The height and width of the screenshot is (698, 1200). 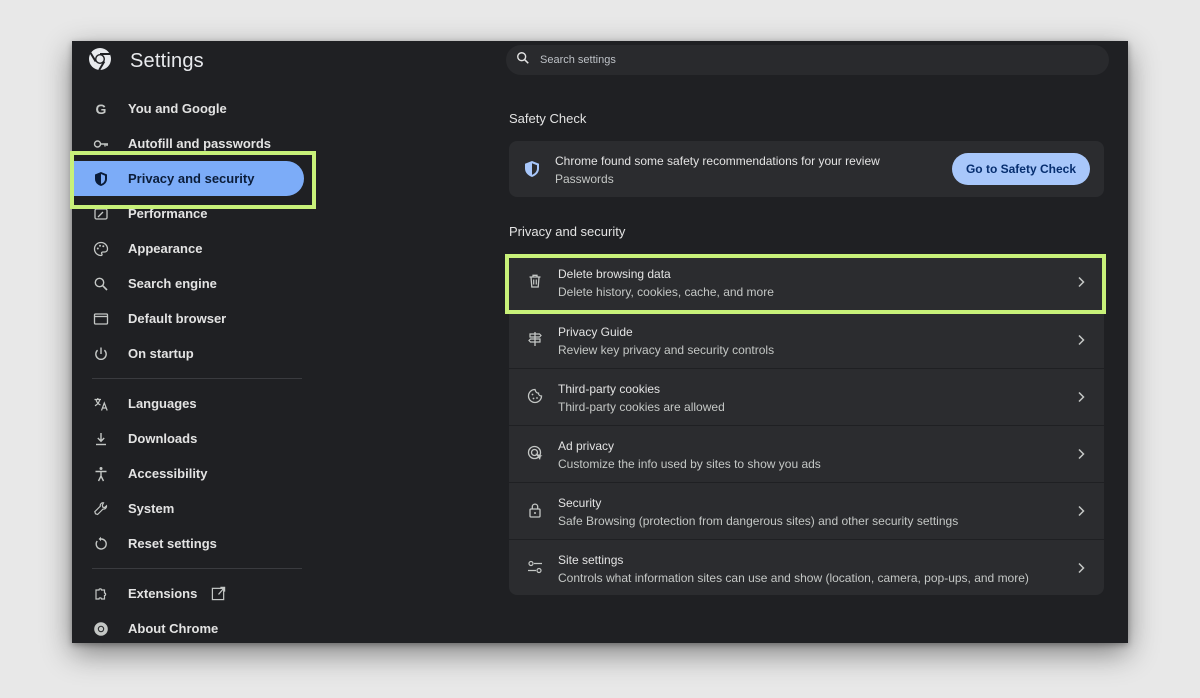 I want to click on row-title: Security, so click(x=580, y=503).